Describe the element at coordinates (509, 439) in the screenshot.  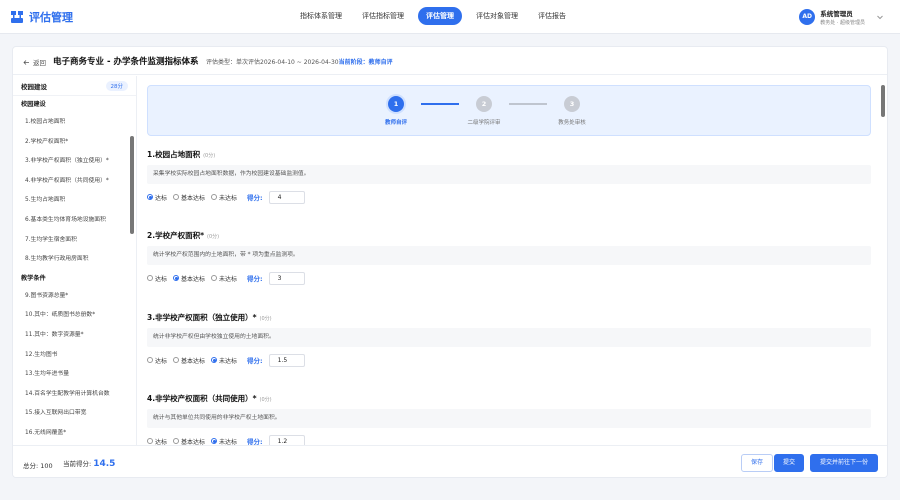
I see `rating-options: 达标 基本达标 未达标 得分: 1.2` at that location.